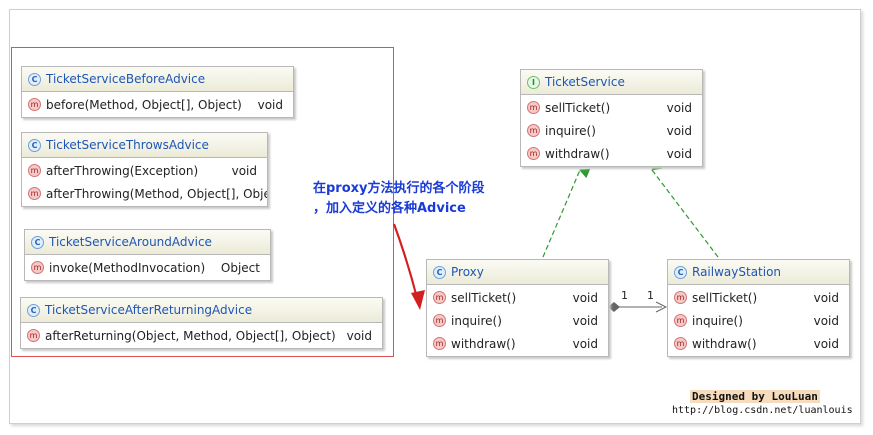  What do you see at coordinates (650, 295) in the screenshot?
I see `association-target-multiplicity: 1` at bounding box center [650, 295].